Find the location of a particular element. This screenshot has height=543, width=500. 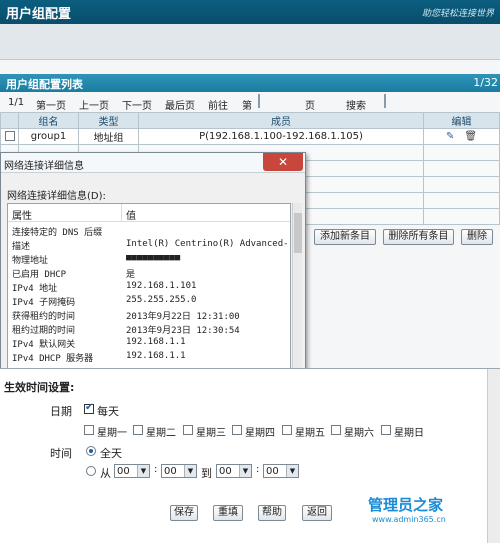

weekday-label: 星期六 is located at coordinates (359, 433).